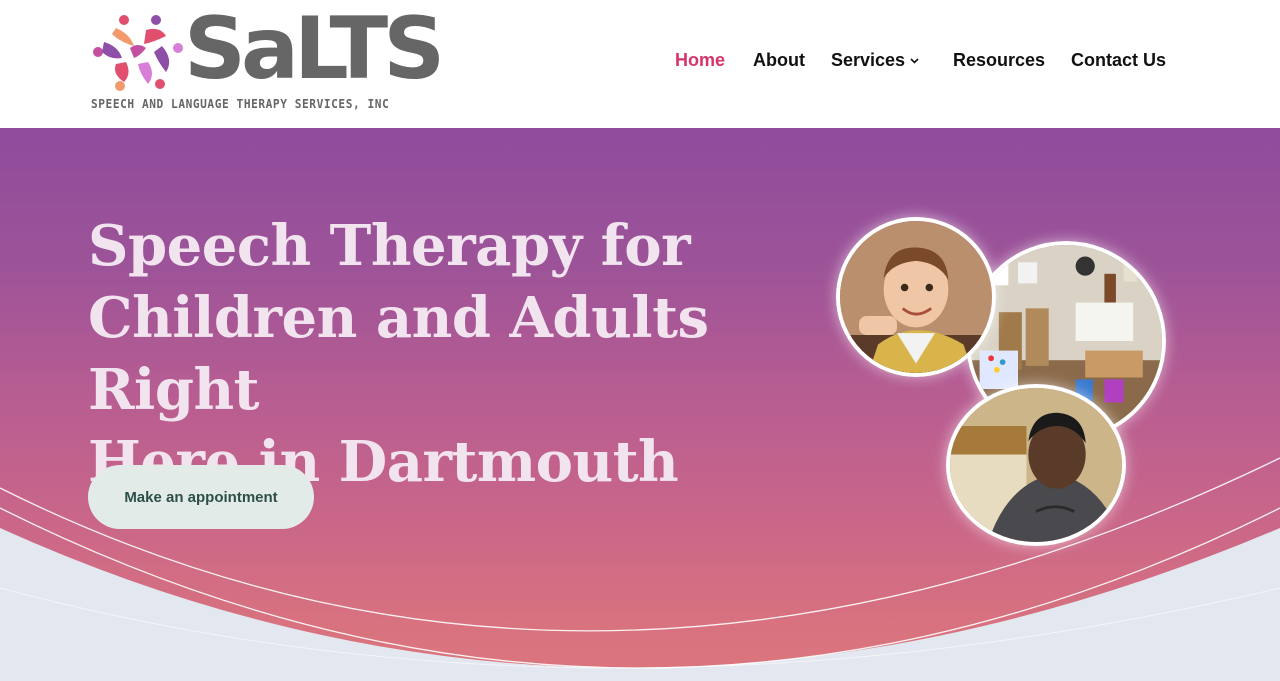  I want to click on smiling-boy-photo, so click(916, 297).